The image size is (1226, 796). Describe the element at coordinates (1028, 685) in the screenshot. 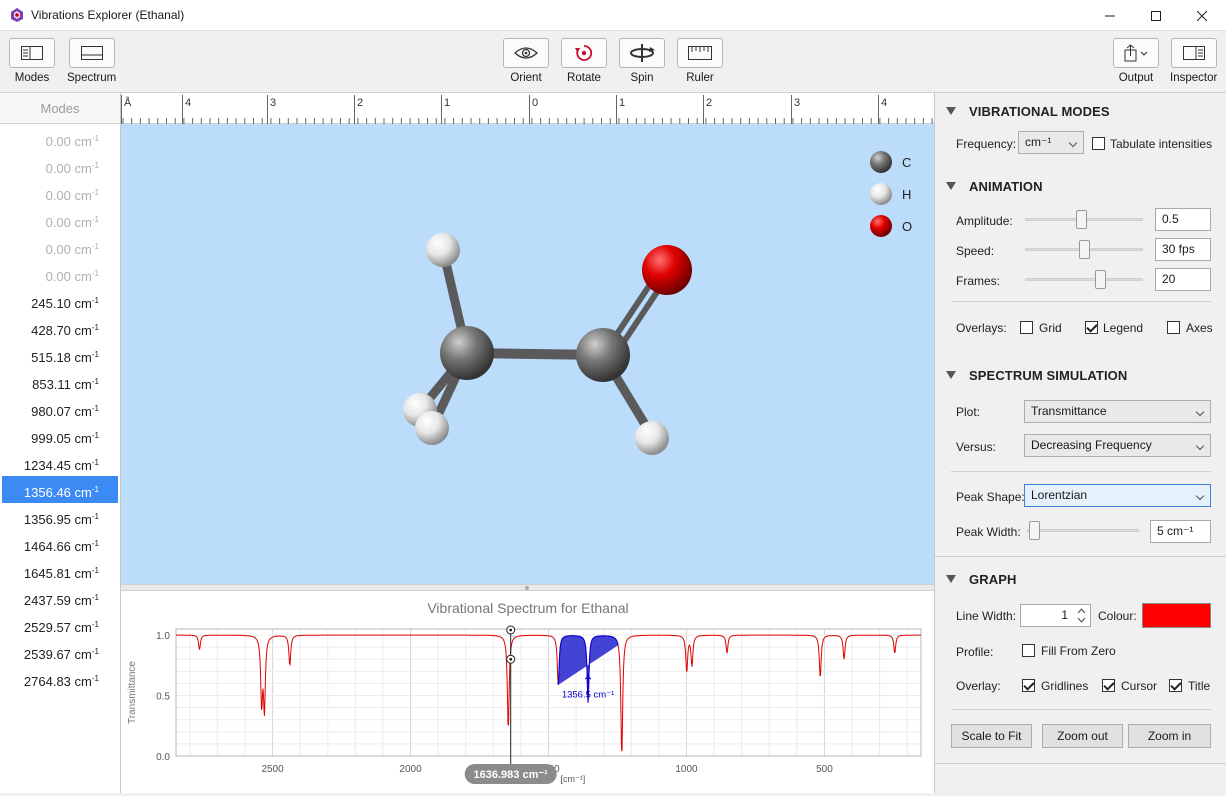

I see `gridlines-checkbox` at that location.